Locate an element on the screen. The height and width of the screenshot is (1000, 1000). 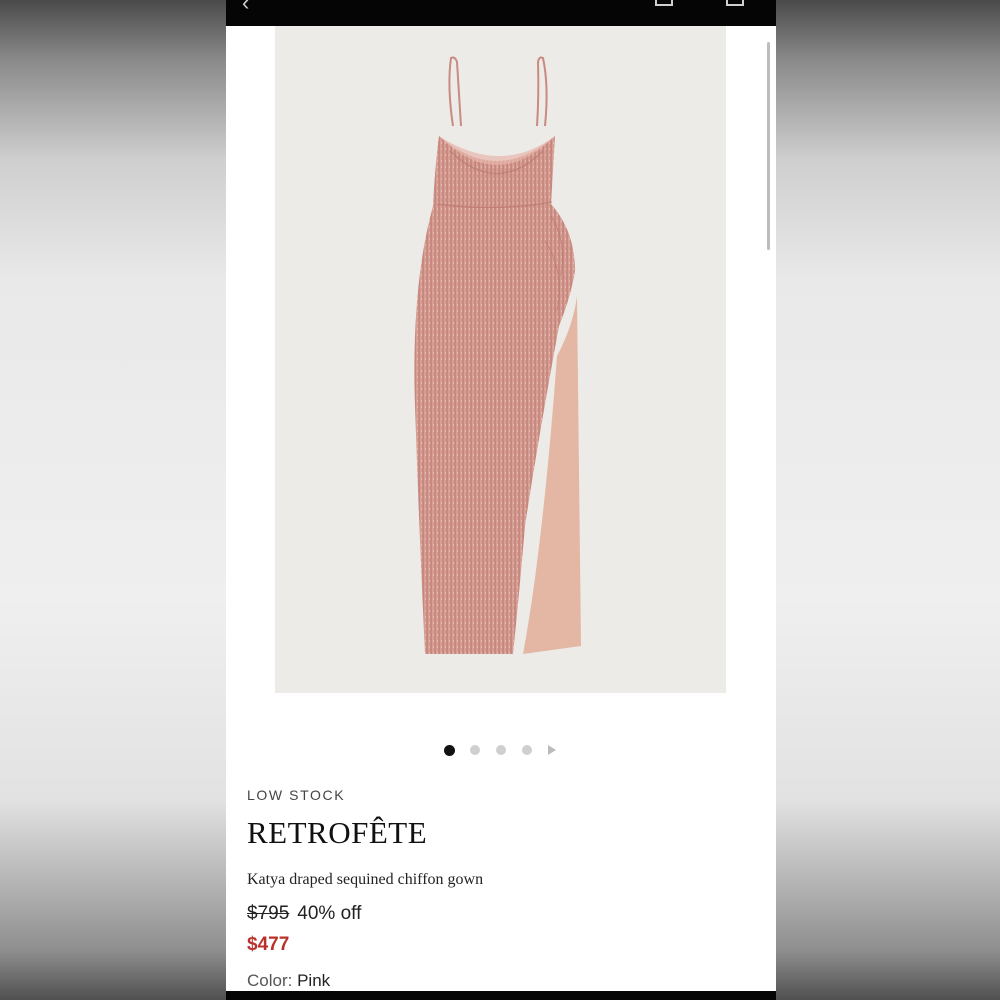
dress-illustration is located at coordinates (497, 355).